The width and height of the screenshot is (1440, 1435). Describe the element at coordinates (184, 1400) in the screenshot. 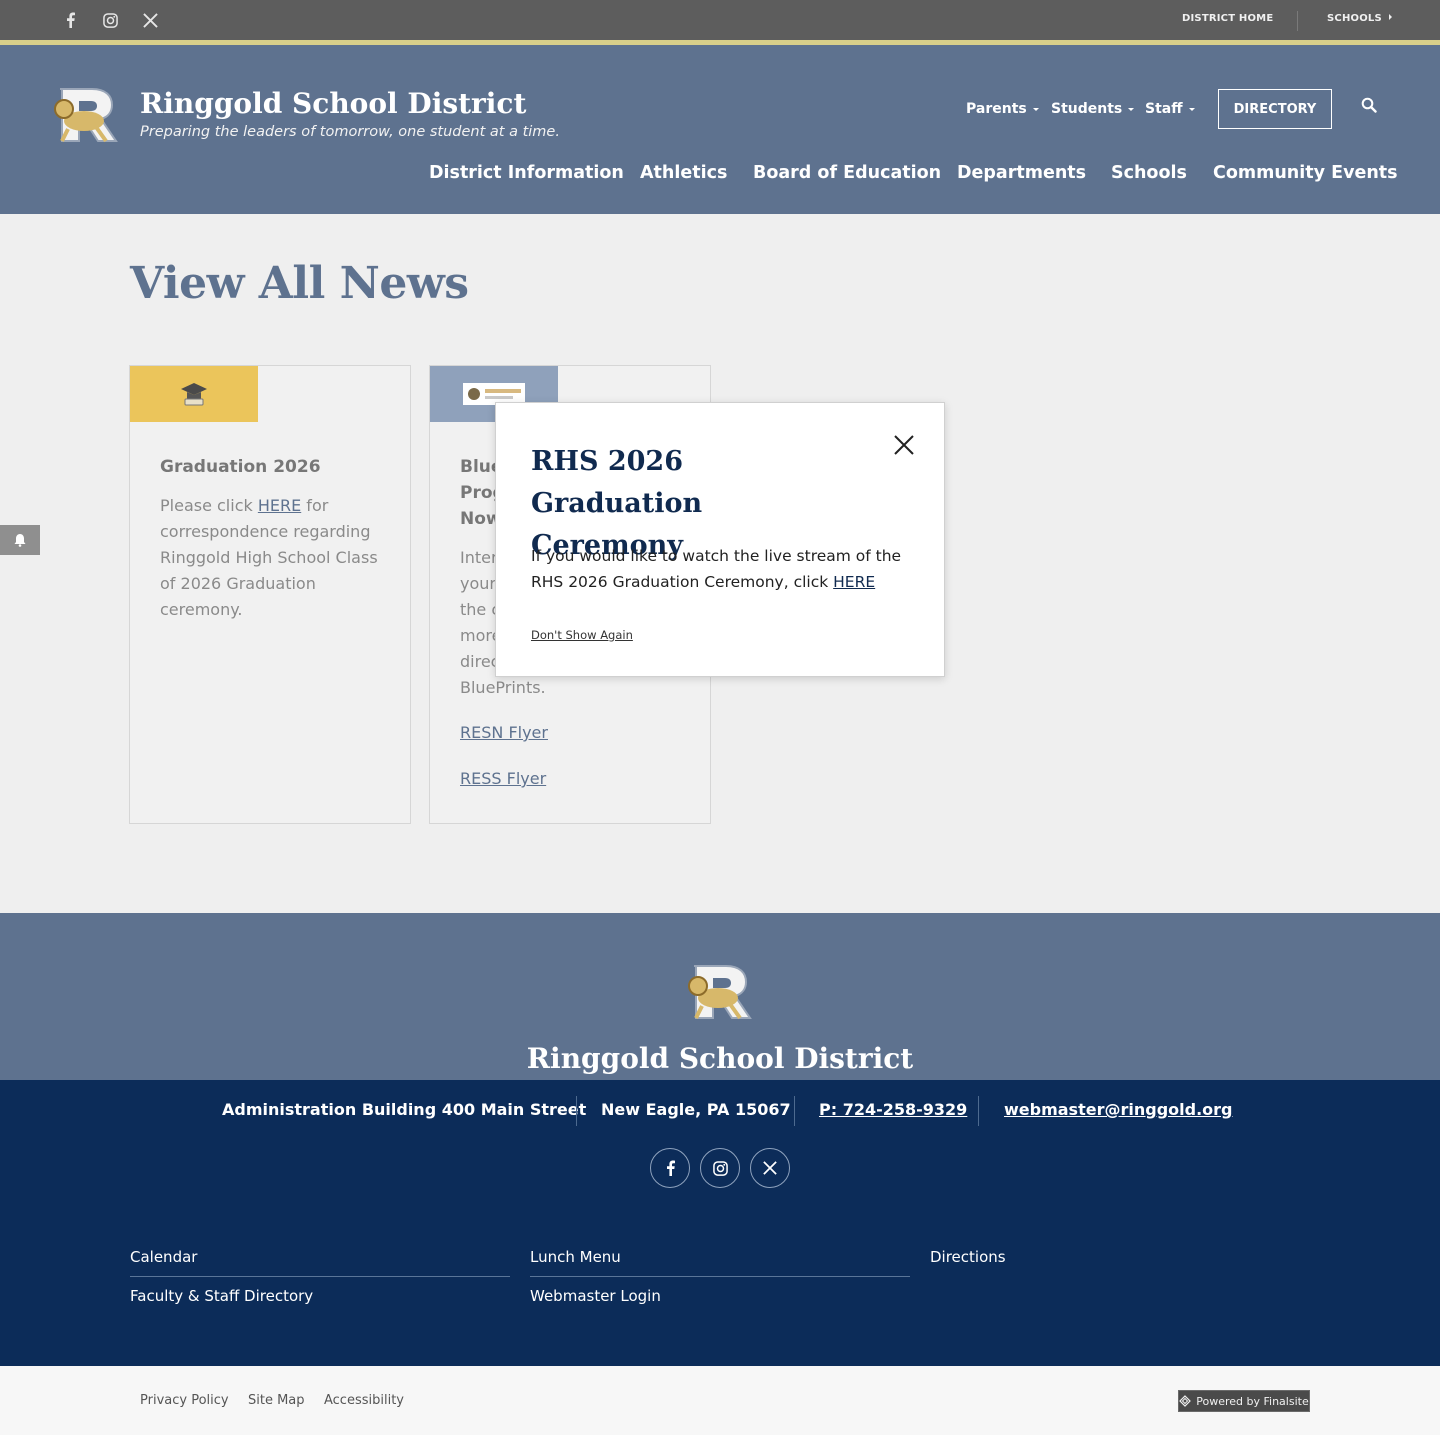

I see `privacy-policy-link: Privacy Policy` at that location.